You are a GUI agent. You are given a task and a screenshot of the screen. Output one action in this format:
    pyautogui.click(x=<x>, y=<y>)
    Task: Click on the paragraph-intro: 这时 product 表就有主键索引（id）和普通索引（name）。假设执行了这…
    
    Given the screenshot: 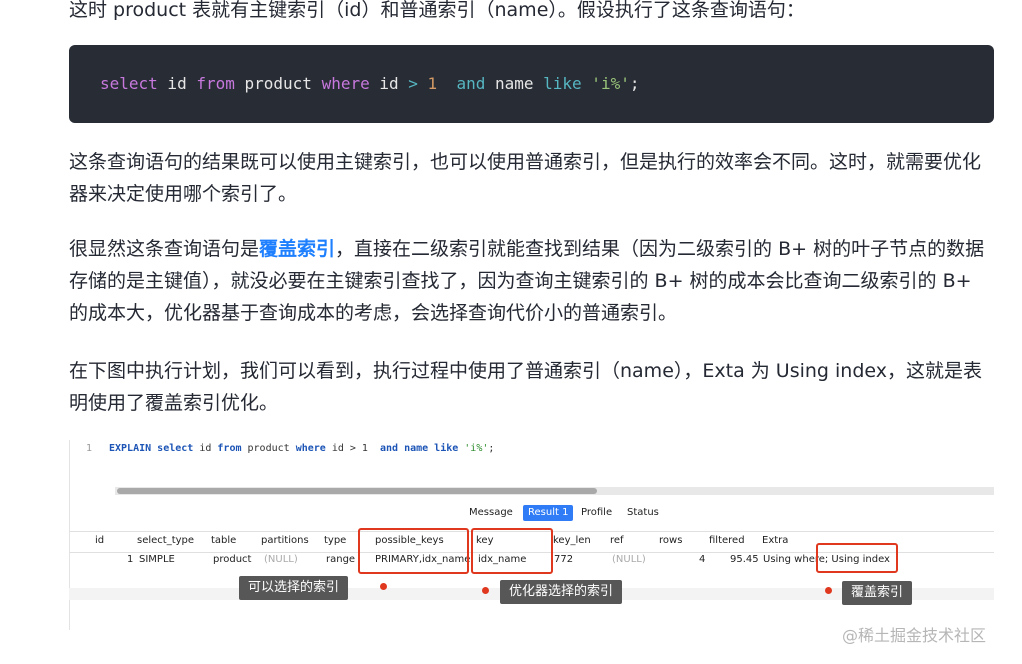 What is the action you would take?
    pyautogui.click(x=437, y=10)
    